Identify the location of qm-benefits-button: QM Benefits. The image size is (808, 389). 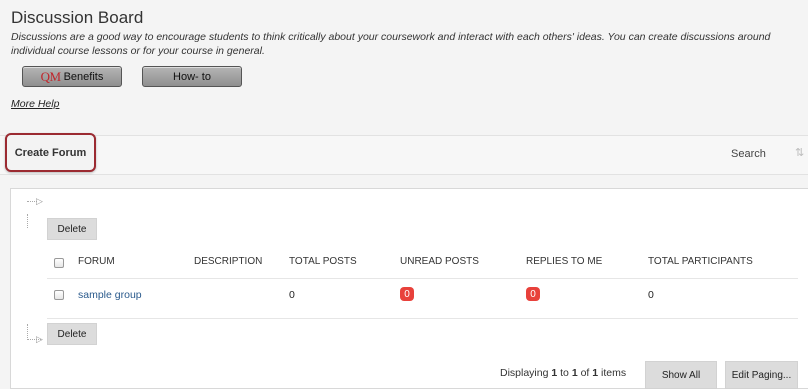
(72, 76).